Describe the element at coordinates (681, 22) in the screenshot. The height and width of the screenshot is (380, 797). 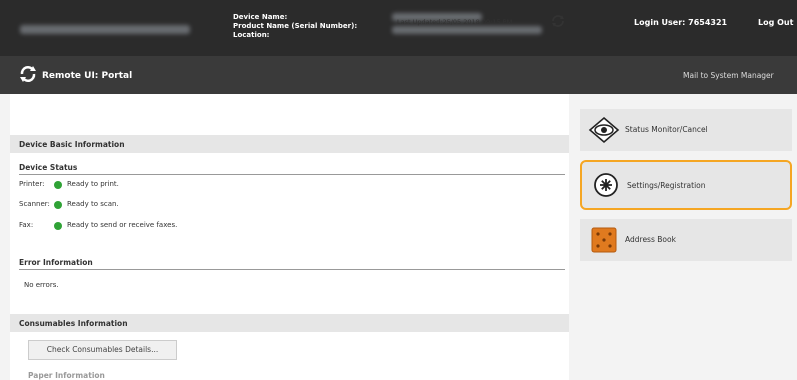
I see `login-user: Login User: 7654321` at that location.